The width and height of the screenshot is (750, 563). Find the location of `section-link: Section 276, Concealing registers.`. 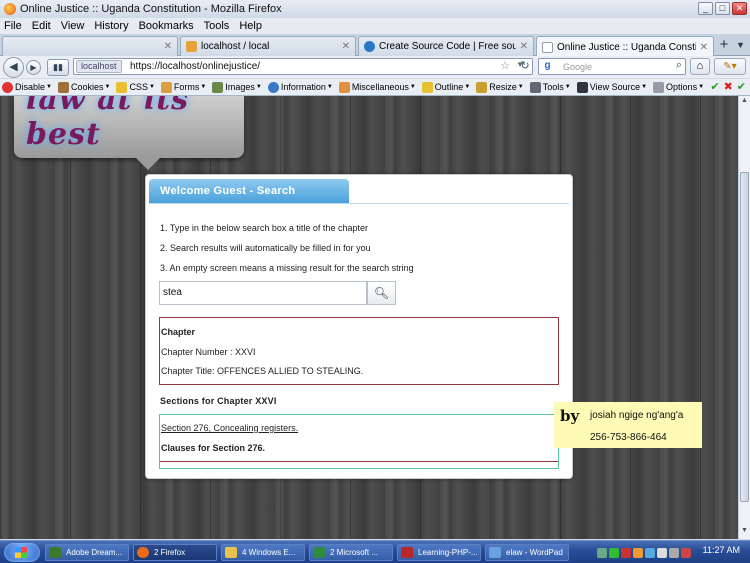

section-link: Section 276, Concealing registers. is located at coordinates (229, 428).